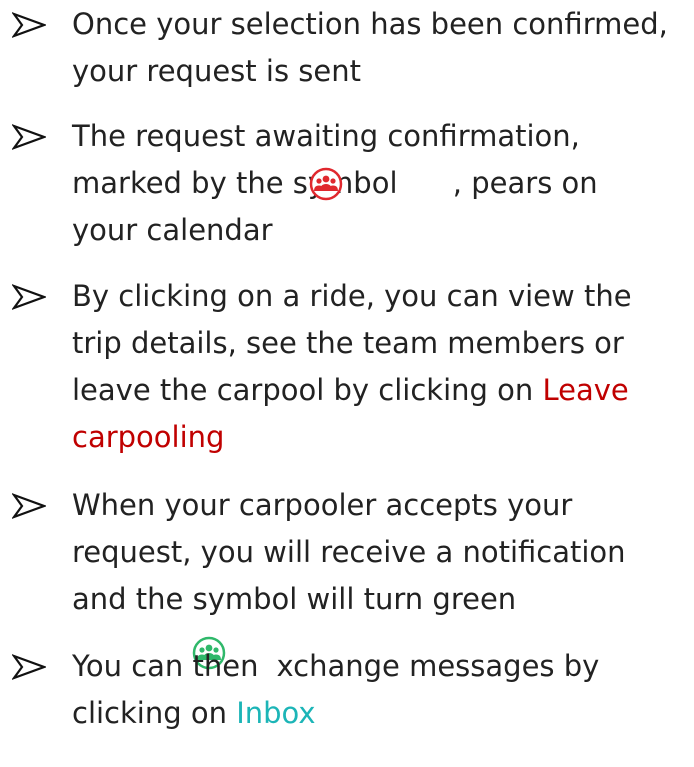 This screenshot has height=767, width=694. I want to click on item-text-line: request, you will receive a notification, so click(349, 552).